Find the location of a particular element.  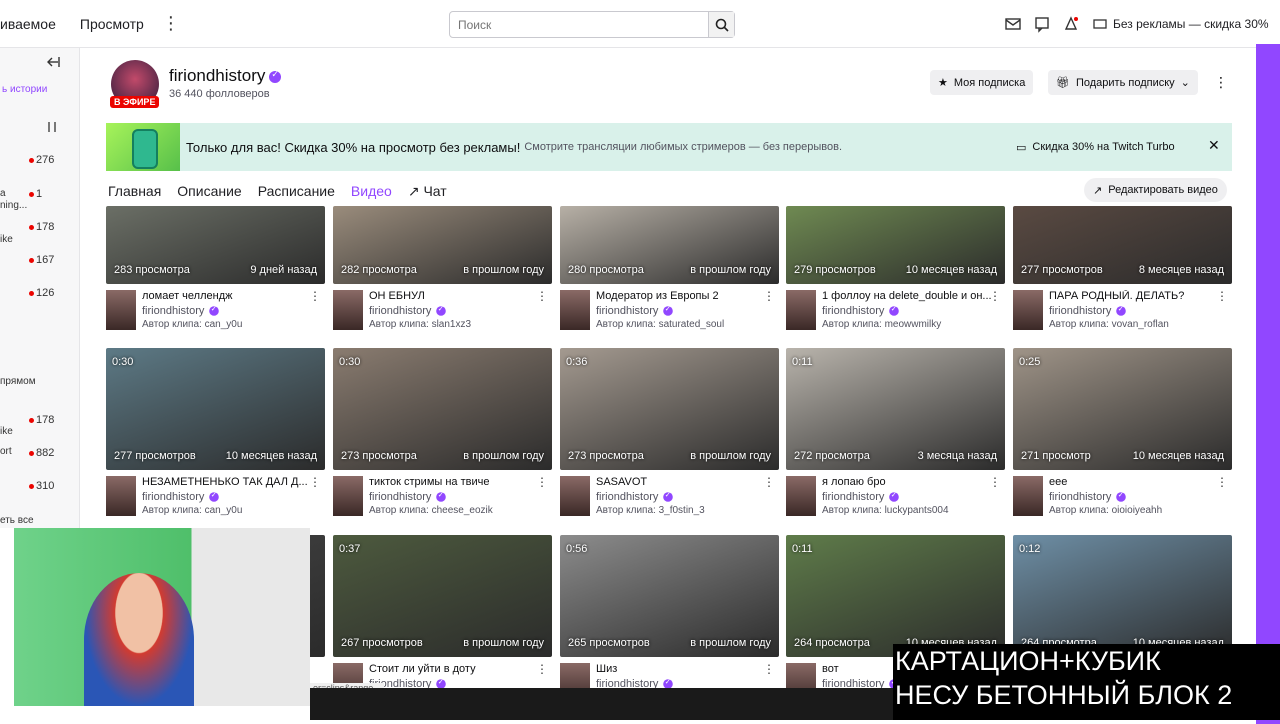

channel-more-icon: ⋮ is located at coordinates (1221, 82).